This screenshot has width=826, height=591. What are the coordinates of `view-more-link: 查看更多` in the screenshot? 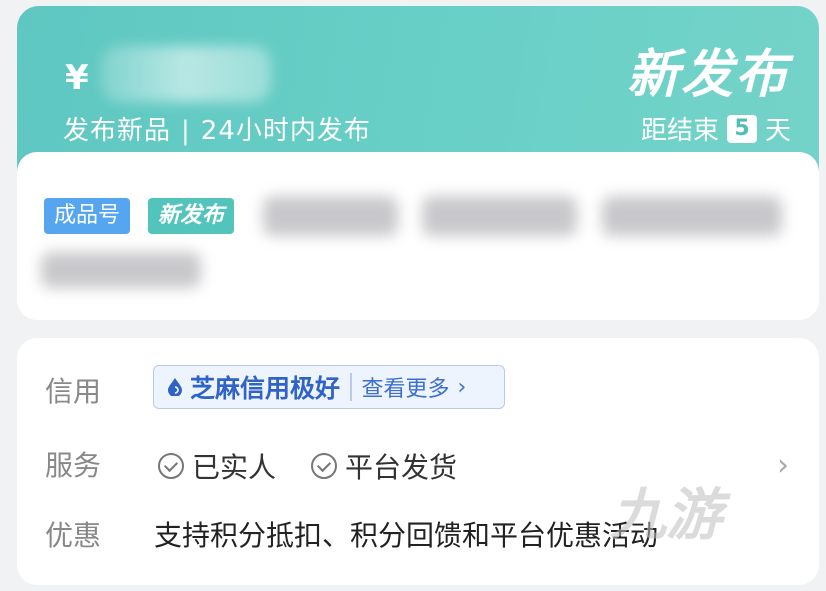 It's located at (406, 387).